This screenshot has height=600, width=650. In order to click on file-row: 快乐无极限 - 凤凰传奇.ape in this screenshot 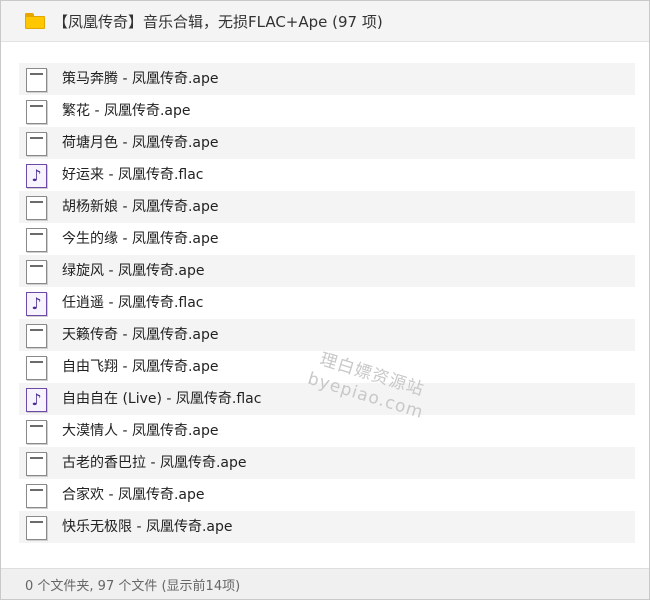, I will do `click(327, 527)`.